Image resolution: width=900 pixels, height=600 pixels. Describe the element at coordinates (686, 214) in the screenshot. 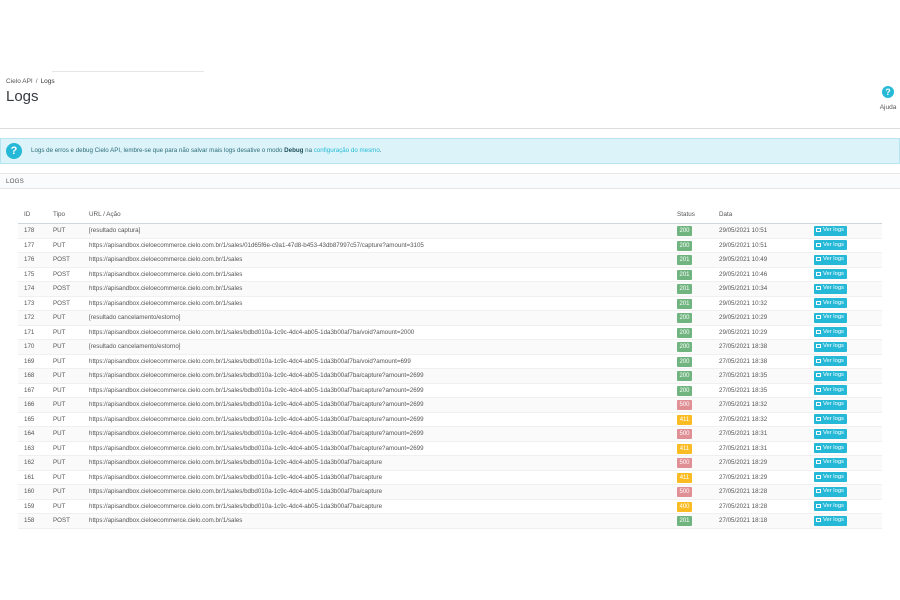

I see `column-header-status: Status` at that location.